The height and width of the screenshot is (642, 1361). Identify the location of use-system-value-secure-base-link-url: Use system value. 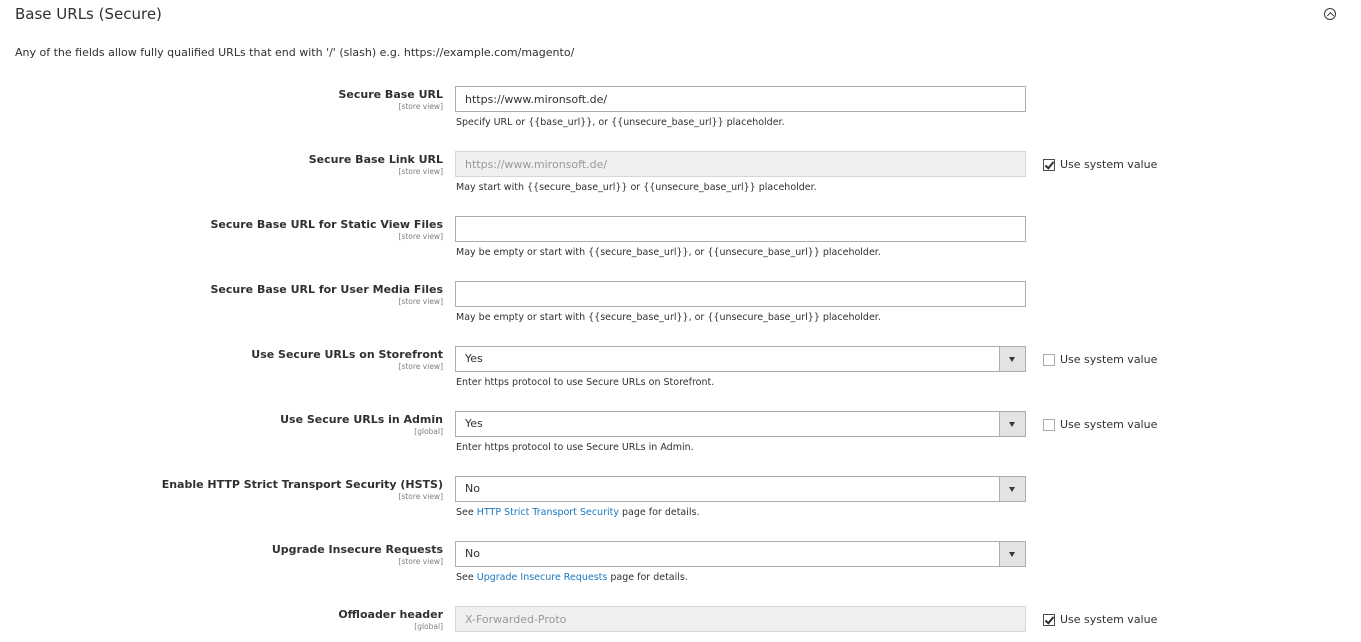
(1100, 164).